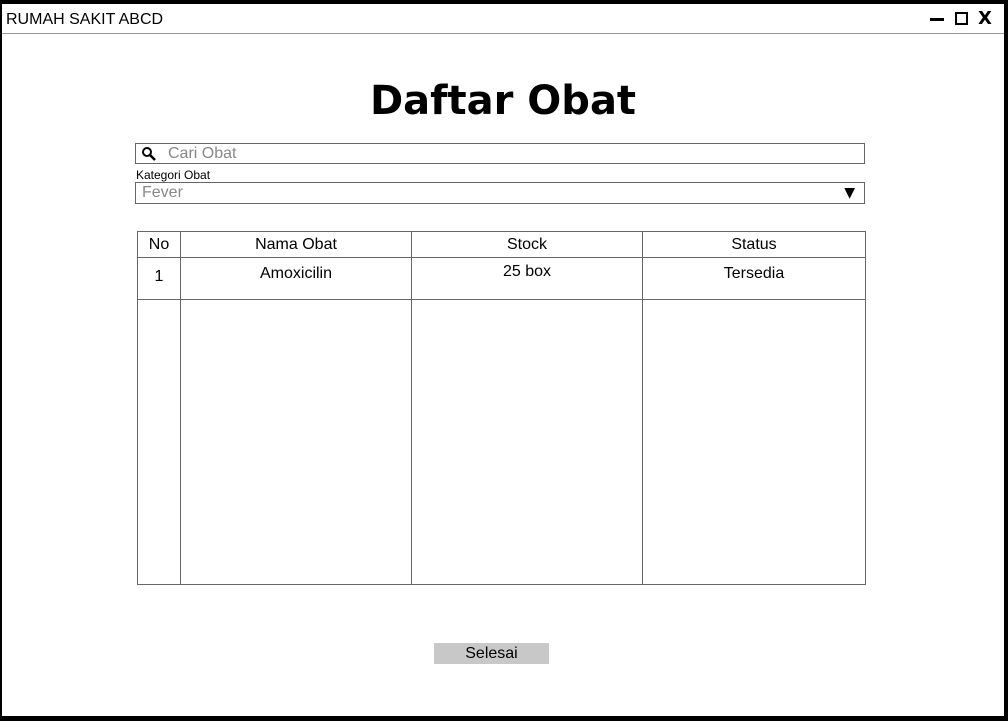 The width and height of the screenshot is (1008, 721). Describe the element at coordinates (754, 244) in the screenshot. I see `column-header-status: Status` at that location.